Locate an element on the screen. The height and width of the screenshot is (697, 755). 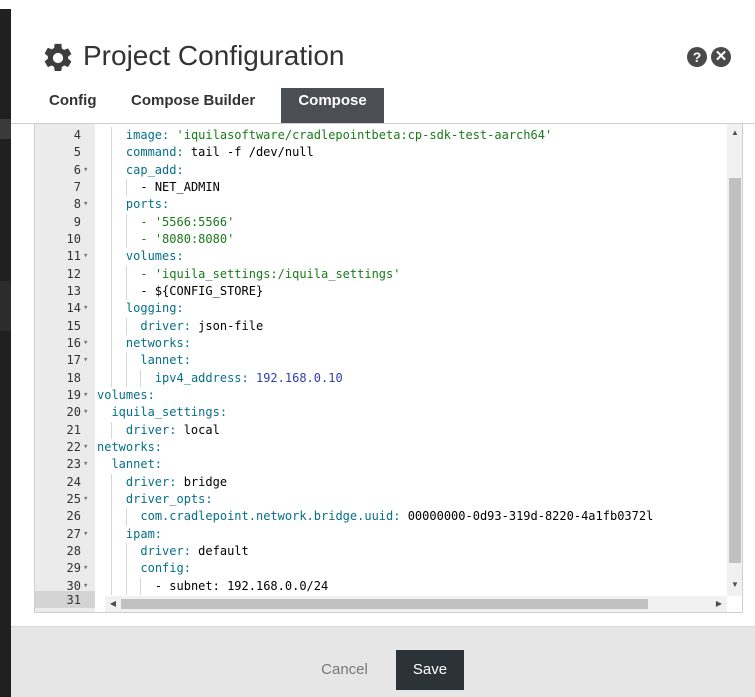
save-button: Save is located at coordinates (430, 670).